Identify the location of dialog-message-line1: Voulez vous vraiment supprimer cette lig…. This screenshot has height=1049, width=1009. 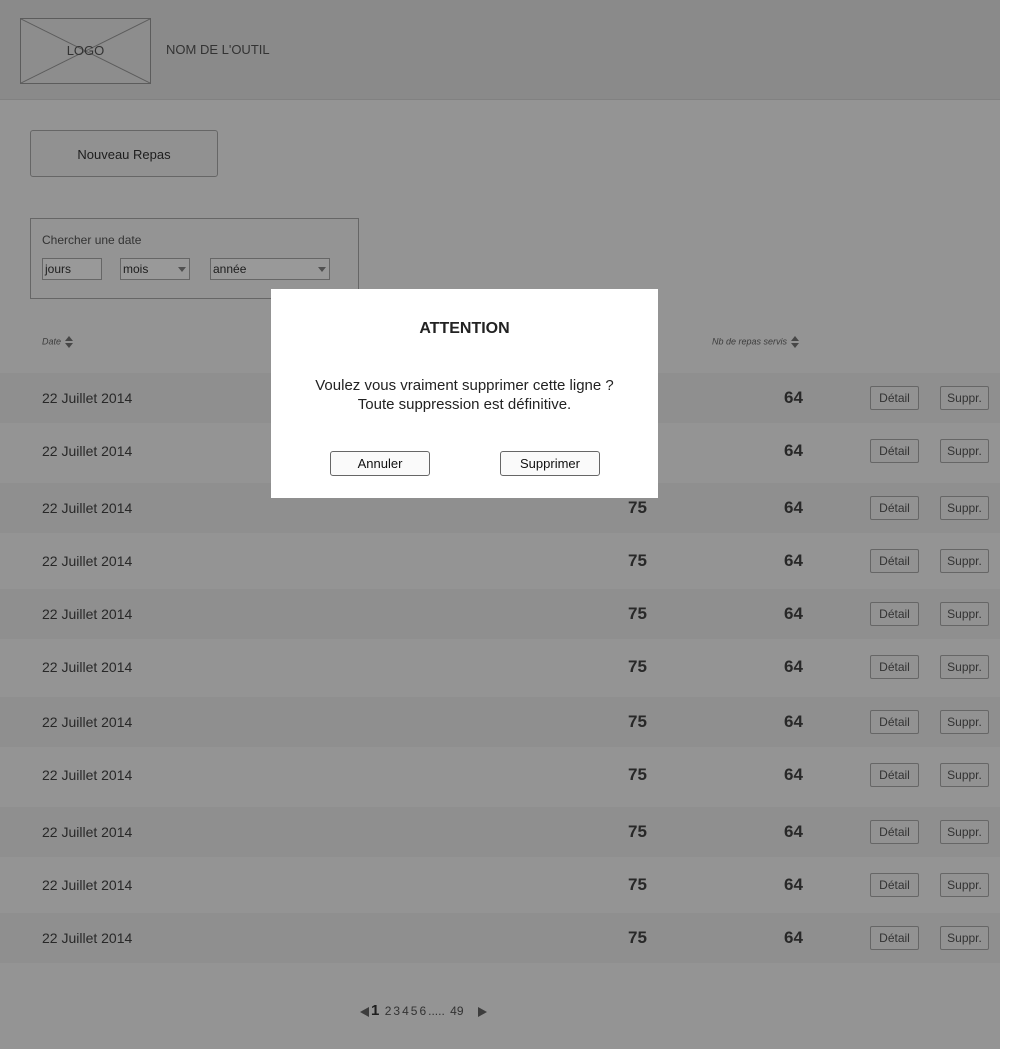
(464, 385).